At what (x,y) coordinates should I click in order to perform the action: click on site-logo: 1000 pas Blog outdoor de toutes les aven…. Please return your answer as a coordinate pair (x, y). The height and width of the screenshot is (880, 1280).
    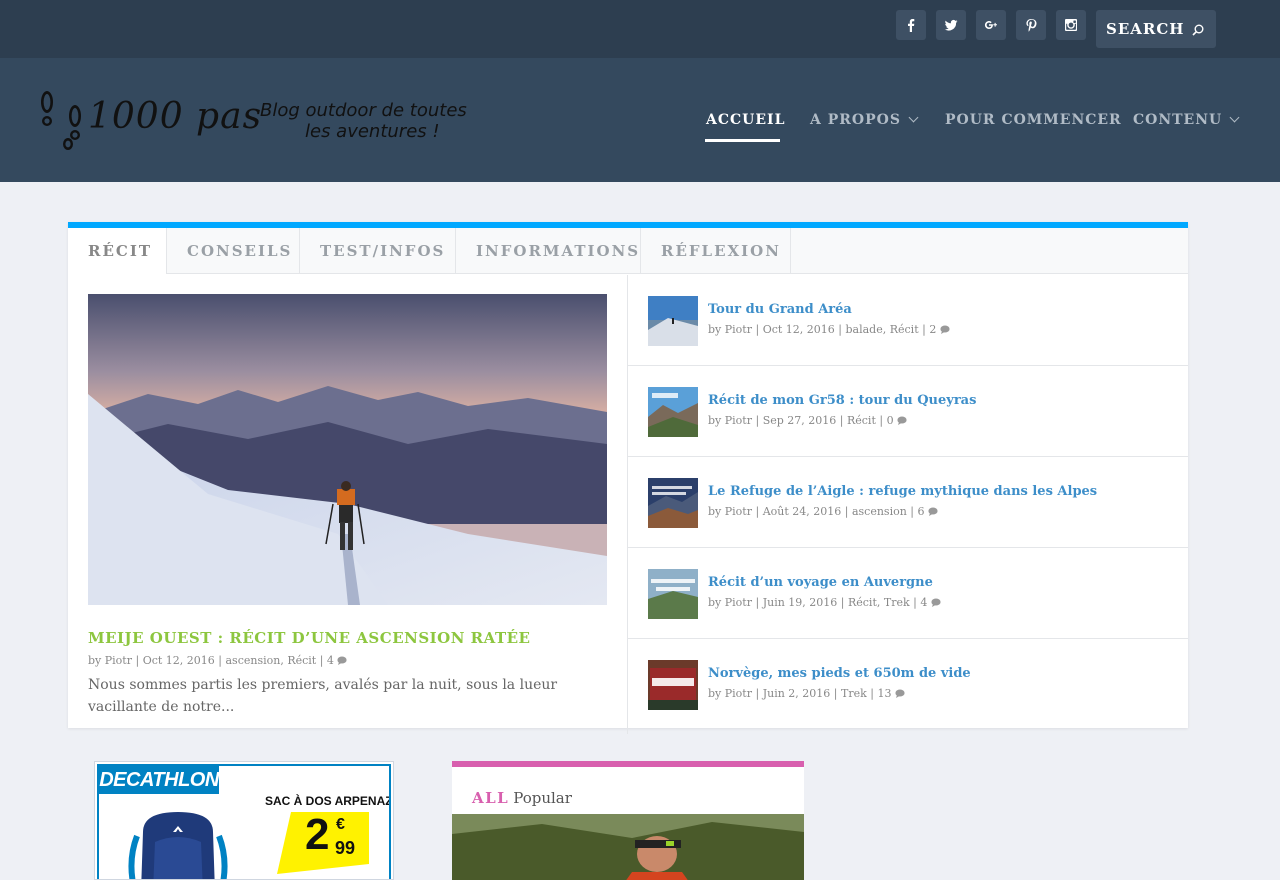
    Looking at the image, I should click on (266, 121).